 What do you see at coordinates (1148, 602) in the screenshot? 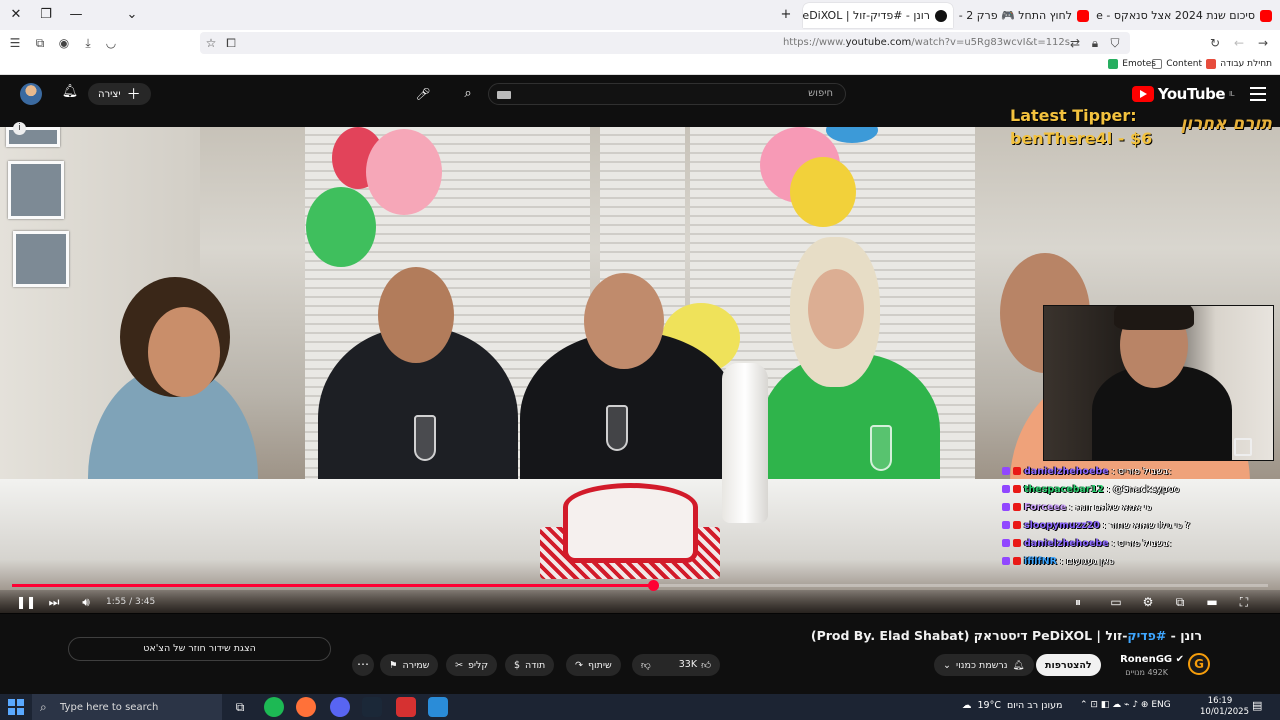
I see `settings-gear-icon: ⚙︎` at bounding box center [1148, 602].